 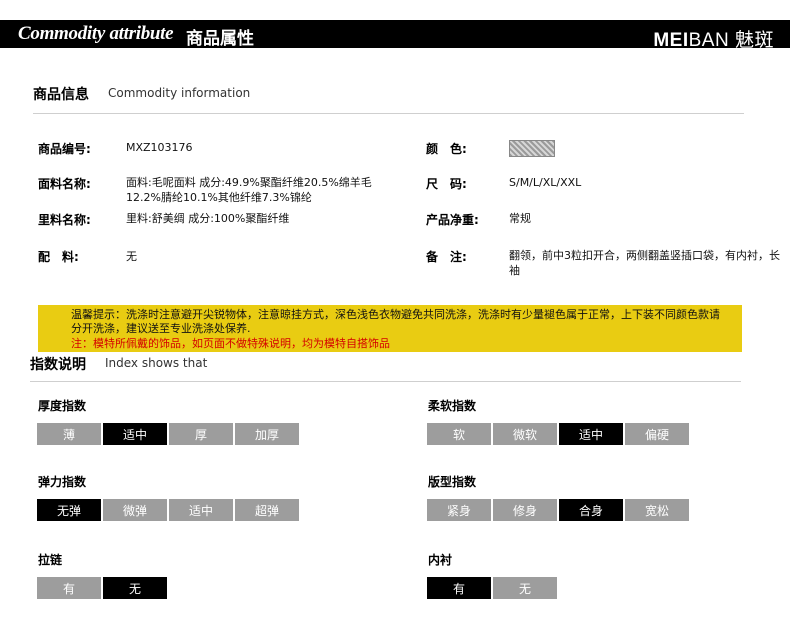 What do you see at coordinates (591, 510) in the screenshot?
I see `fit-option-selected: 合身` at bounding box center [591, 510].